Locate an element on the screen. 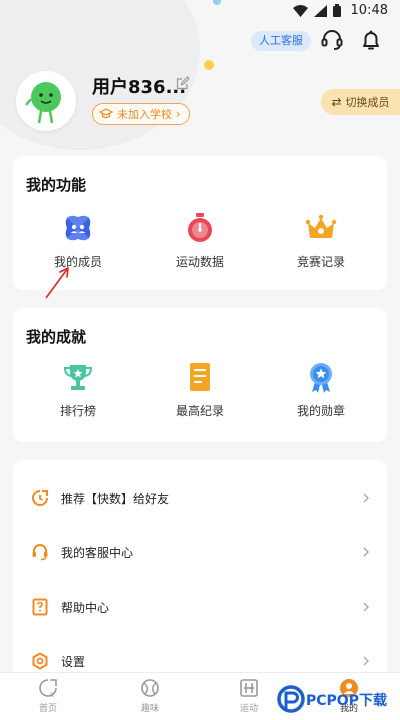  avatar is located at coordinates (46, 101).